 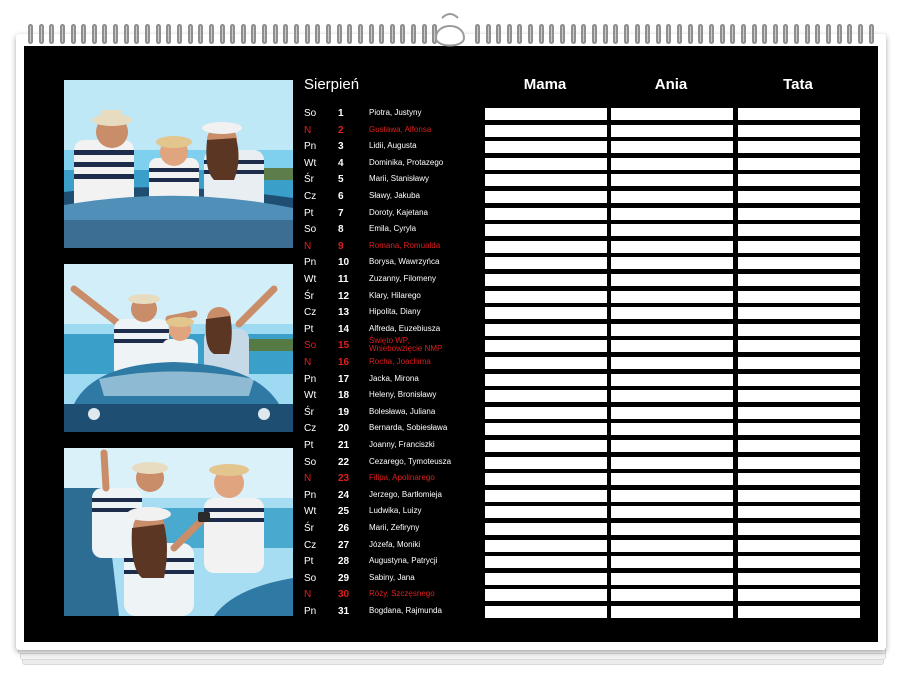 I want to click on day-number: 23, so click(x=344, y=479).